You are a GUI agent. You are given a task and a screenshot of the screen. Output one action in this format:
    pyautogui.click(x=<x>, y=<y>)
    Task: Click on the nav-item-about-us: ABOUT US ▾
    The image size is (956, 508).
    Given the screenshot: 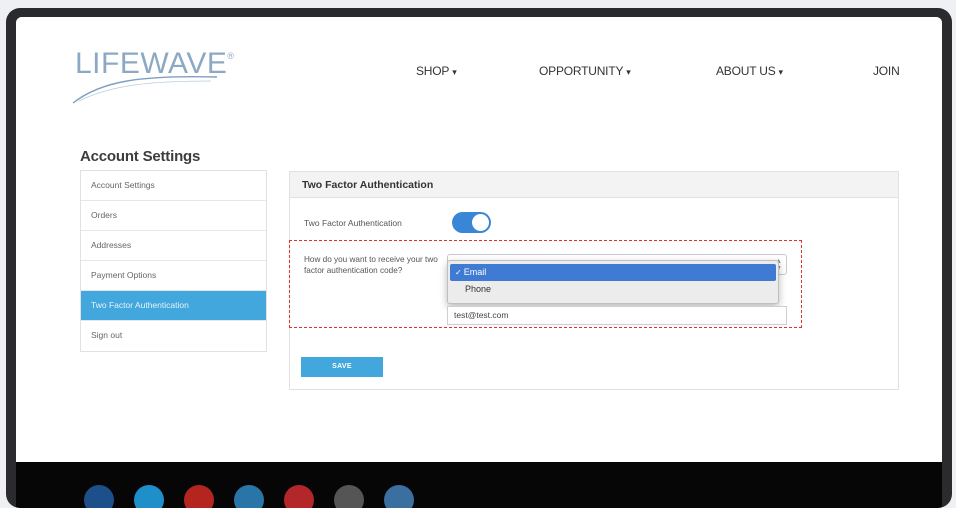 What is the action you would take?
    pyautogui.click(x=749, y=71)
    